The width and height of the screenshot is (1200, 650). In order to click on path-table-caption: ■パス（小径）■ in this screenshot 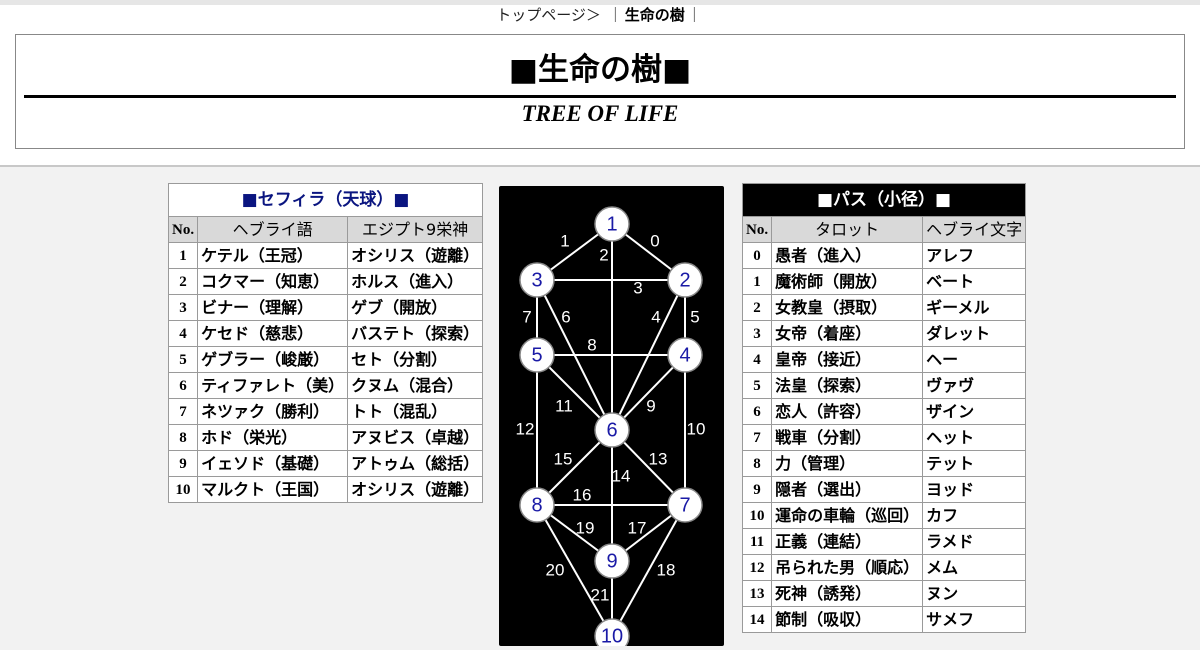, I will do `click(884, 199)`.